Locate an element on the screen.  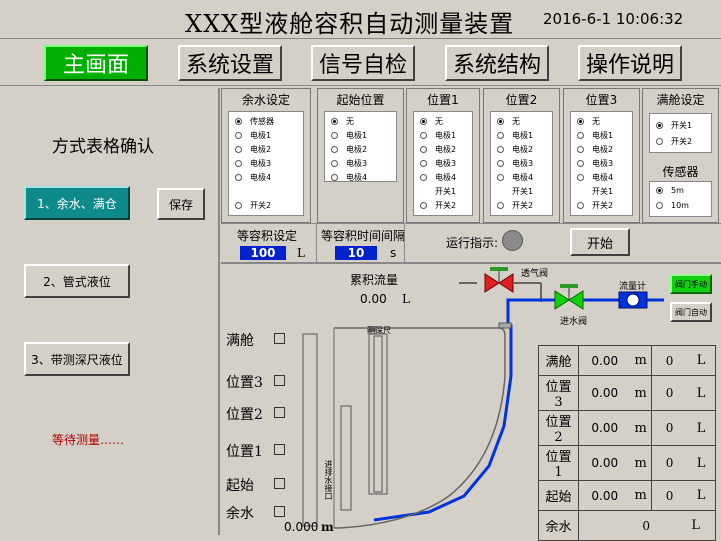
valve-manual-button: 阀门手动 is located at coordinates (691, 284).